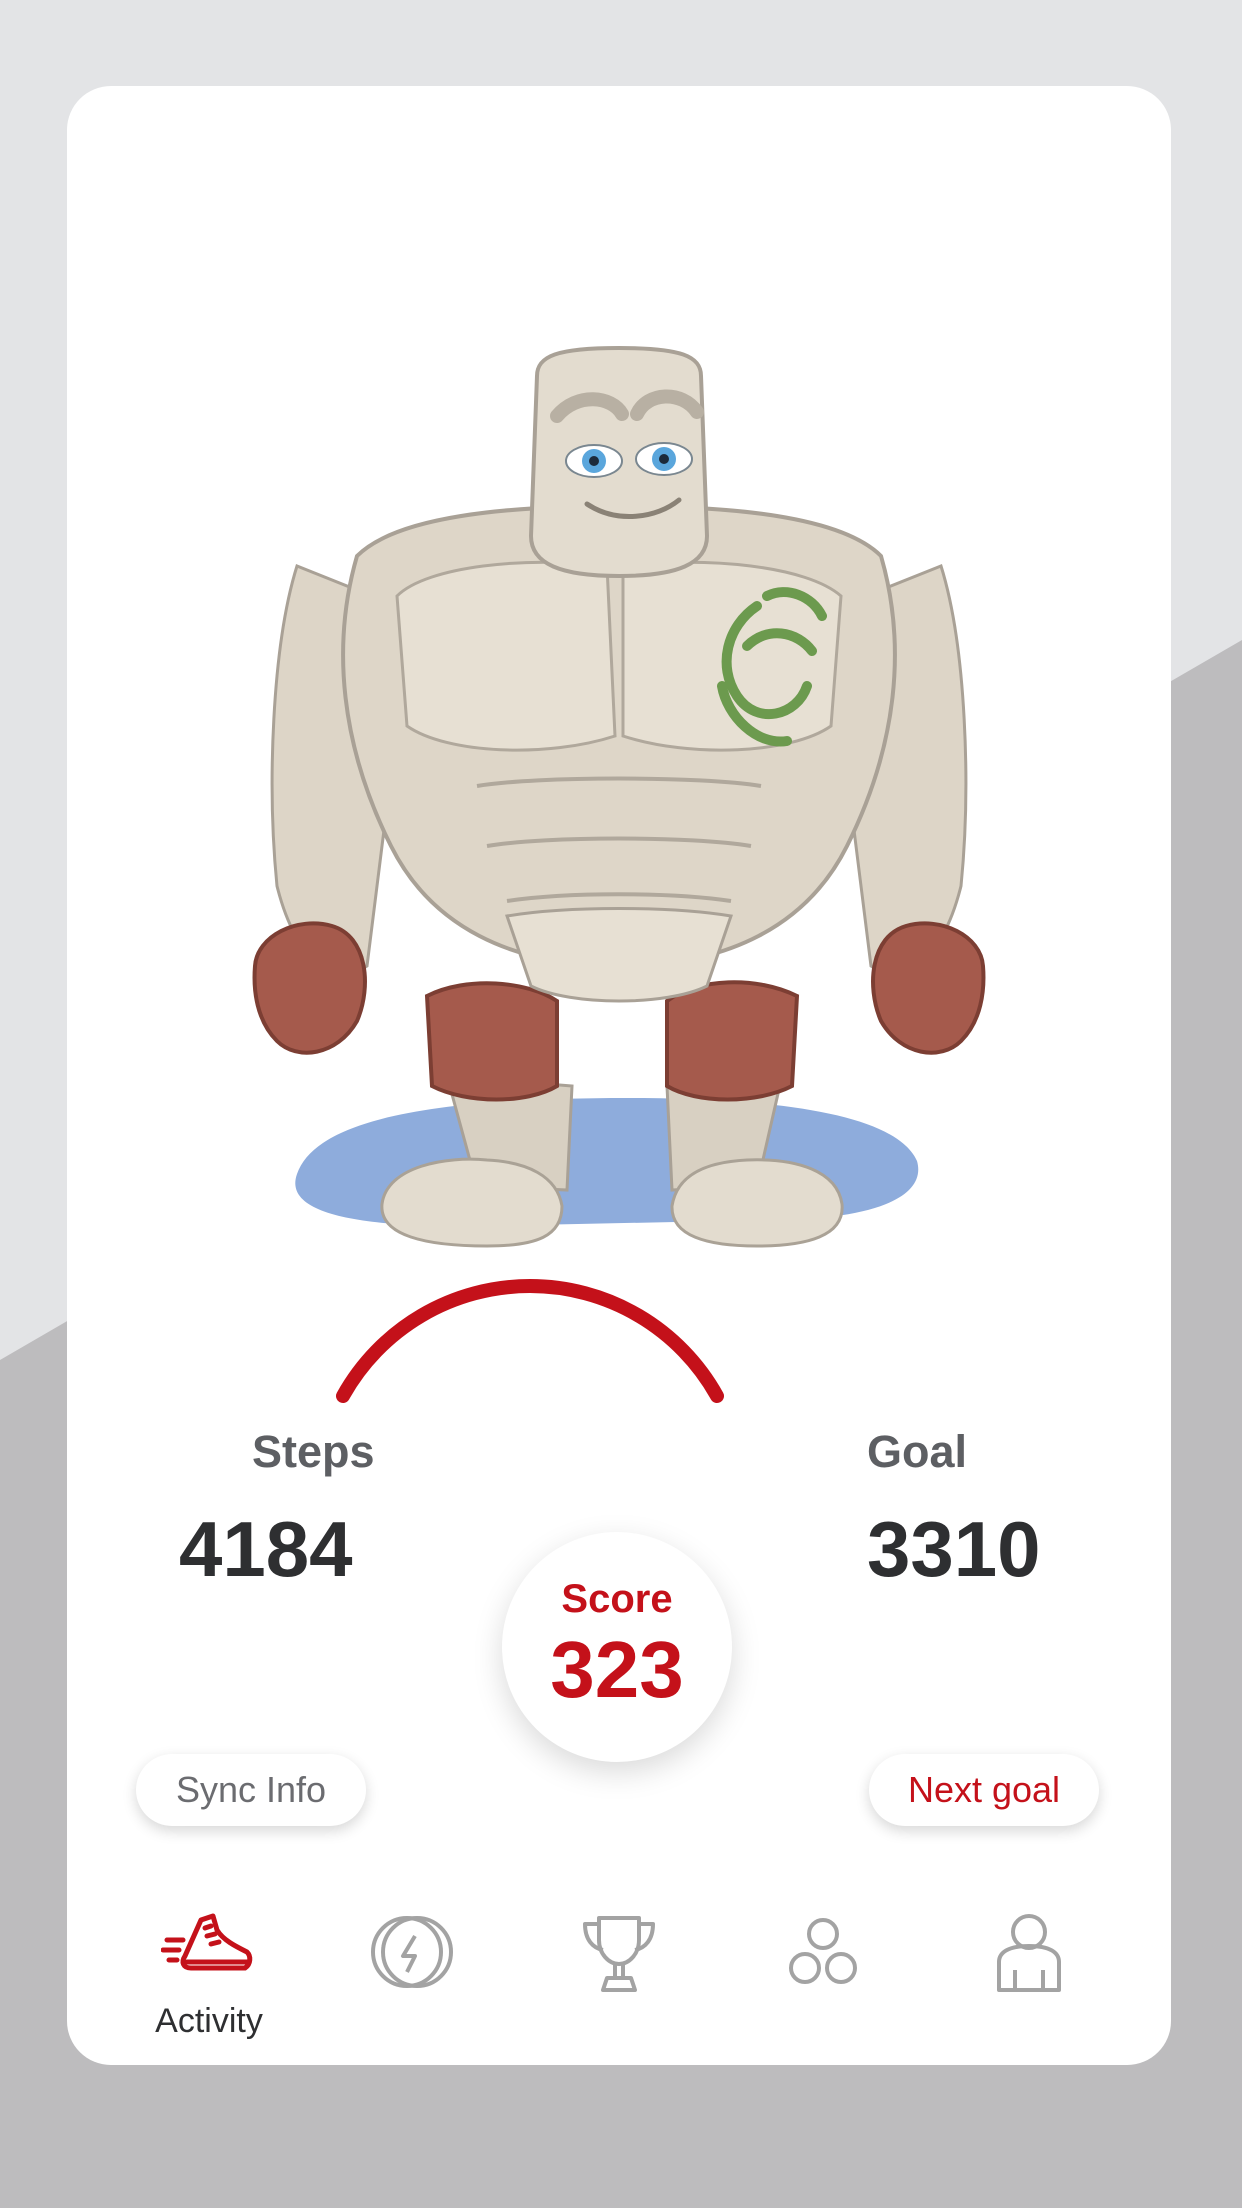 Image resolution: width=1242 pixels, height=2208 pixels. Describe the element at coordinates (617, 1598) in the screenshot. I see `score-label: Score` at that location.